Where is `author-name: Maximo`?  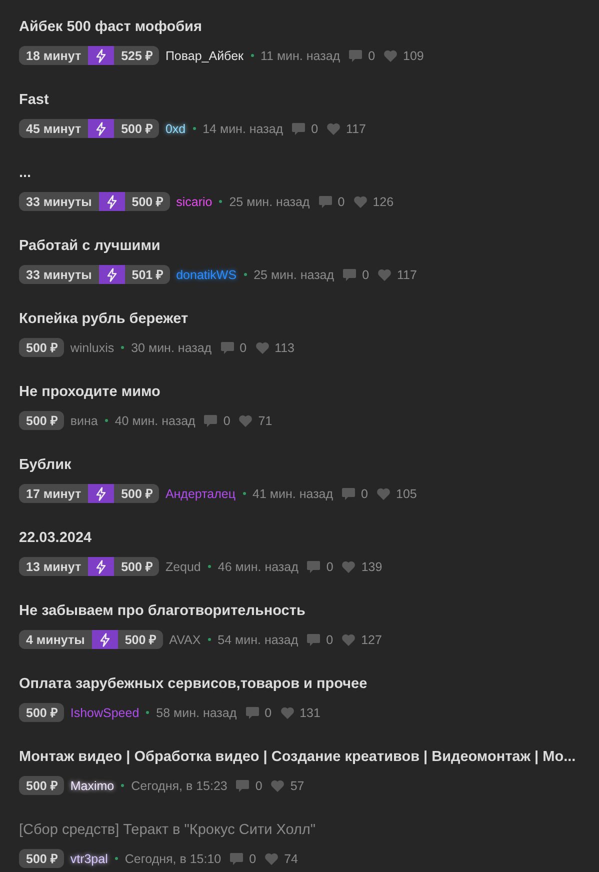
author-name: Maximo is located at coordinates (92, 785).